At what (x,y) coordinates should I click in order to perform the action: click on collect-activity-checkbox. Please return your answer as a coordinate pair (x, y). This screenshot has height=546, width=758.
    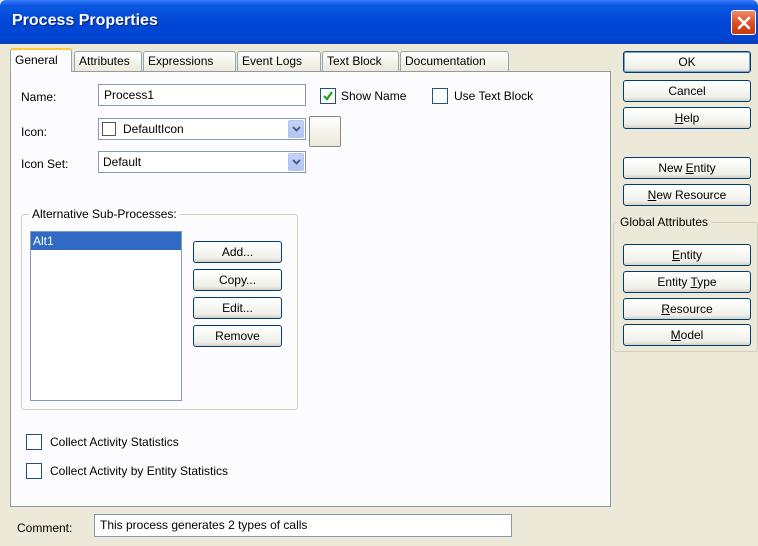
    Looking at the image, I should click on (34, 442).